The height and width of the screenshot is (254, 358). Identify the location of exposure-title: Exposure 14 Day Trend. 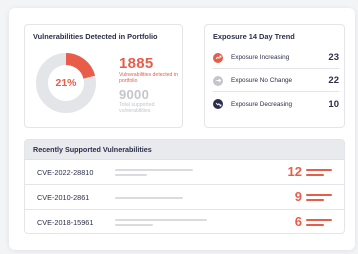
(254, 36).